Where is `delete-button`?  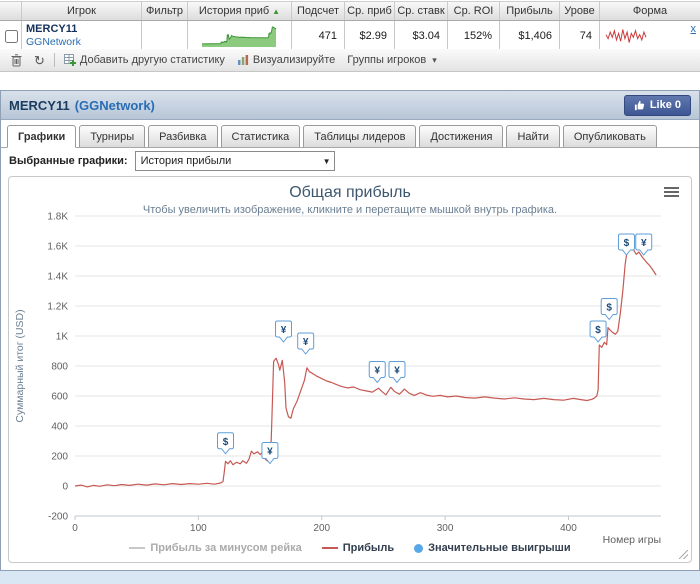
delete-button is located at coordinates (16, 60).